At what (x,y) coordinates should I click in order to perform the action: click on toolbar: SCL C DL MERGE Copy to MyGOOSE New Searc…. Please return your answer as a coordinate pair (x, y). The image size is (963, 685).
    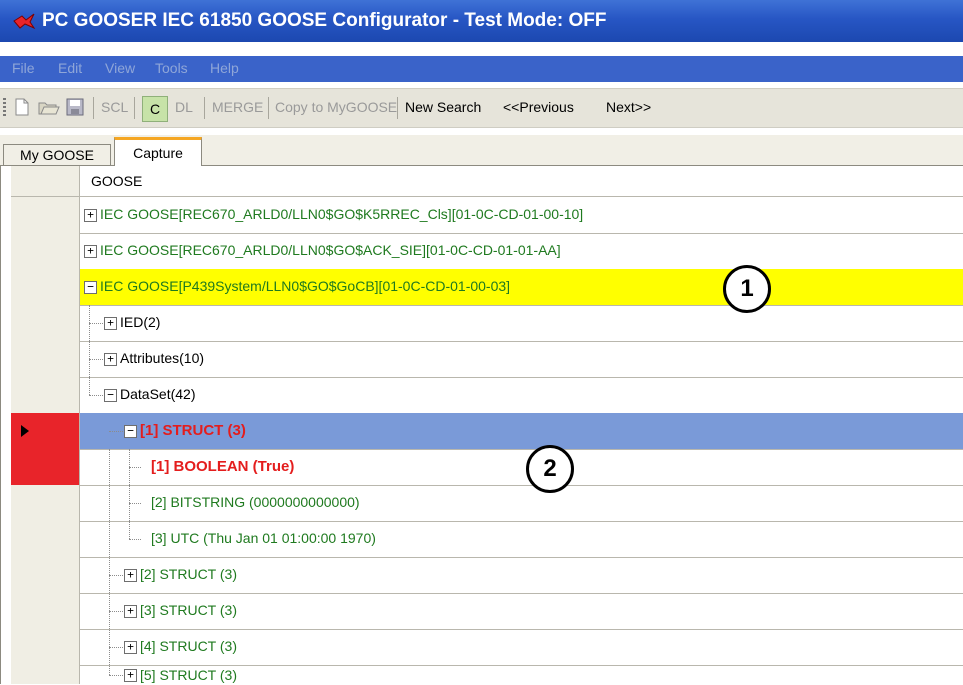
    Looking at the image, I should click on (481, 108).